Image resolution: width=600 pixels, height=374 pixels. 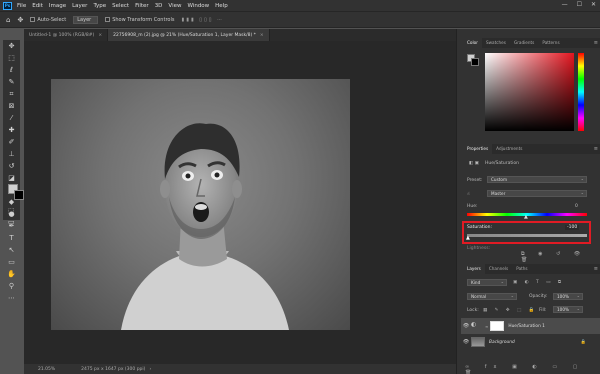 I want to click on hue-slider-thumb: ▲, so click(x=526, y=217).